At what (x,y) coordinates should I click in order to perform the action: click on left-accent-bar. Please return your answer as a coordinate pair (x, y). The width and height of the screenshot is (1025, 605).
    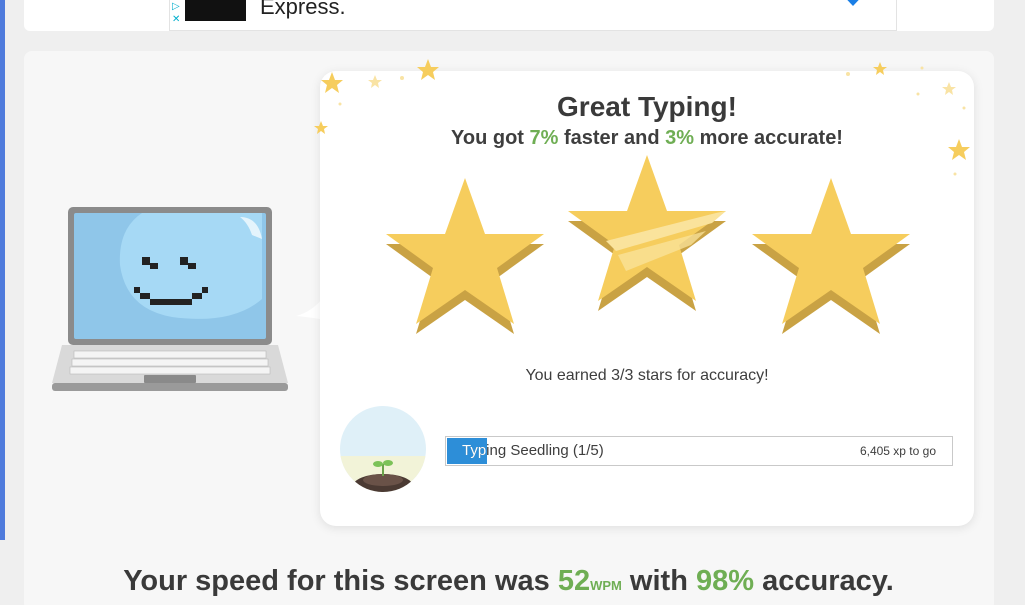
    Looking at the image, I should click on (2, 270).